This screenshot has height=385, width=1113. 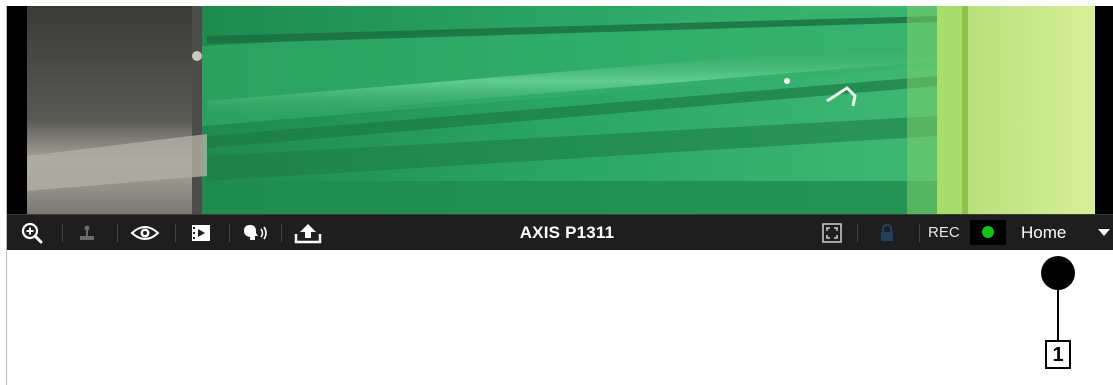 I want to click on chevron-down-icon, so click(x=1104, y=232).